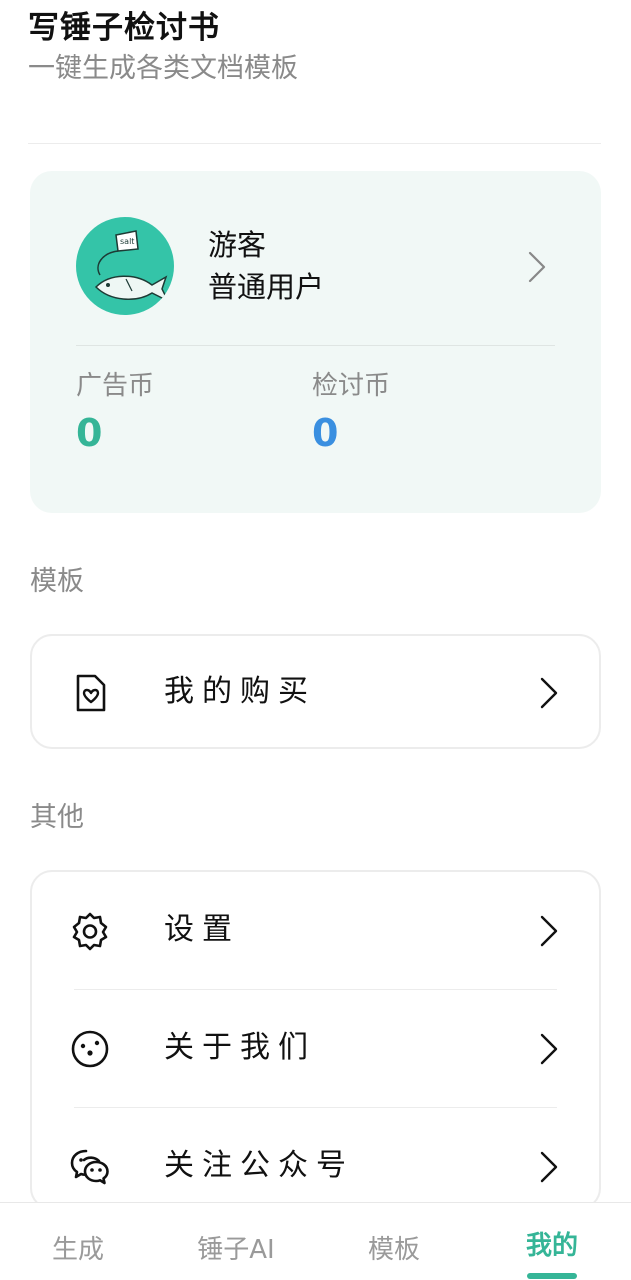 This screenshot has height=1280, width=631. I want to click on bottom-nav: 生成 锤子AI 模板 我的, so click(315, 1241).